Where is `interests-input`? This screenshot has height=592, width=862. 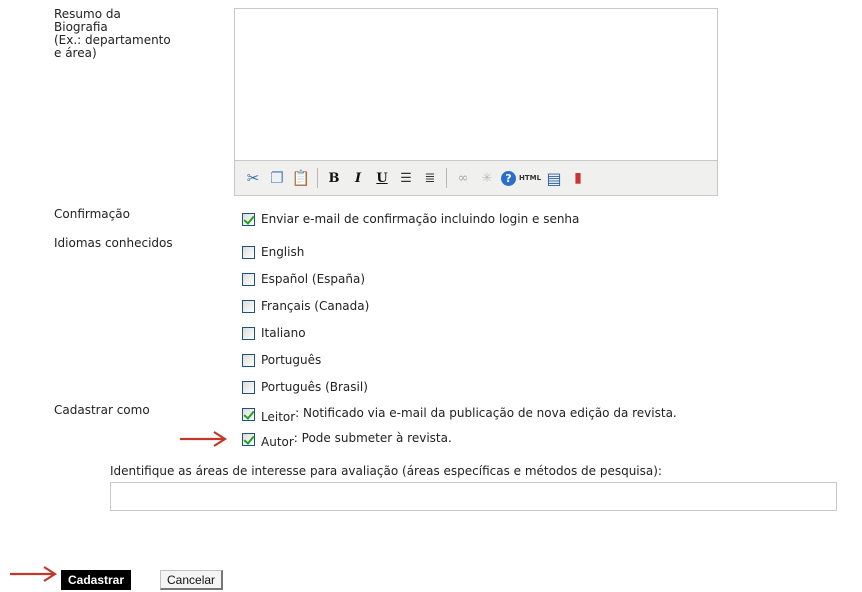
interests-input is located at coordinates (473, 496).